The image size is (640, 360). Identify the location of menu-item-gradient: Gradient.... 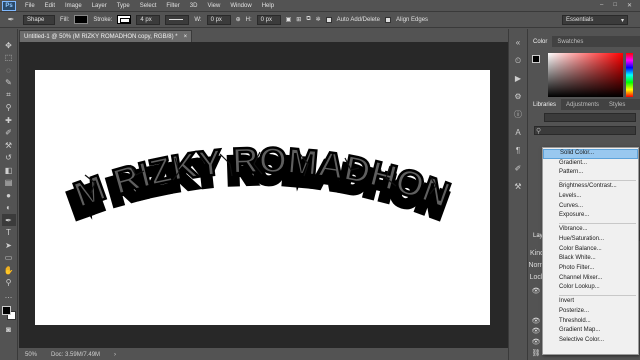
(590, 164).